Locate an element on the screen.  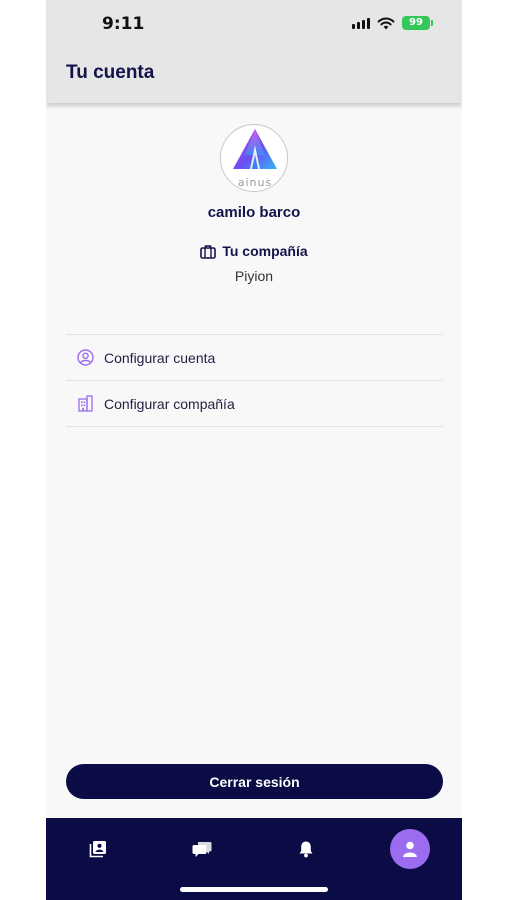
tab-notifications is located at coordinates (306, 849).